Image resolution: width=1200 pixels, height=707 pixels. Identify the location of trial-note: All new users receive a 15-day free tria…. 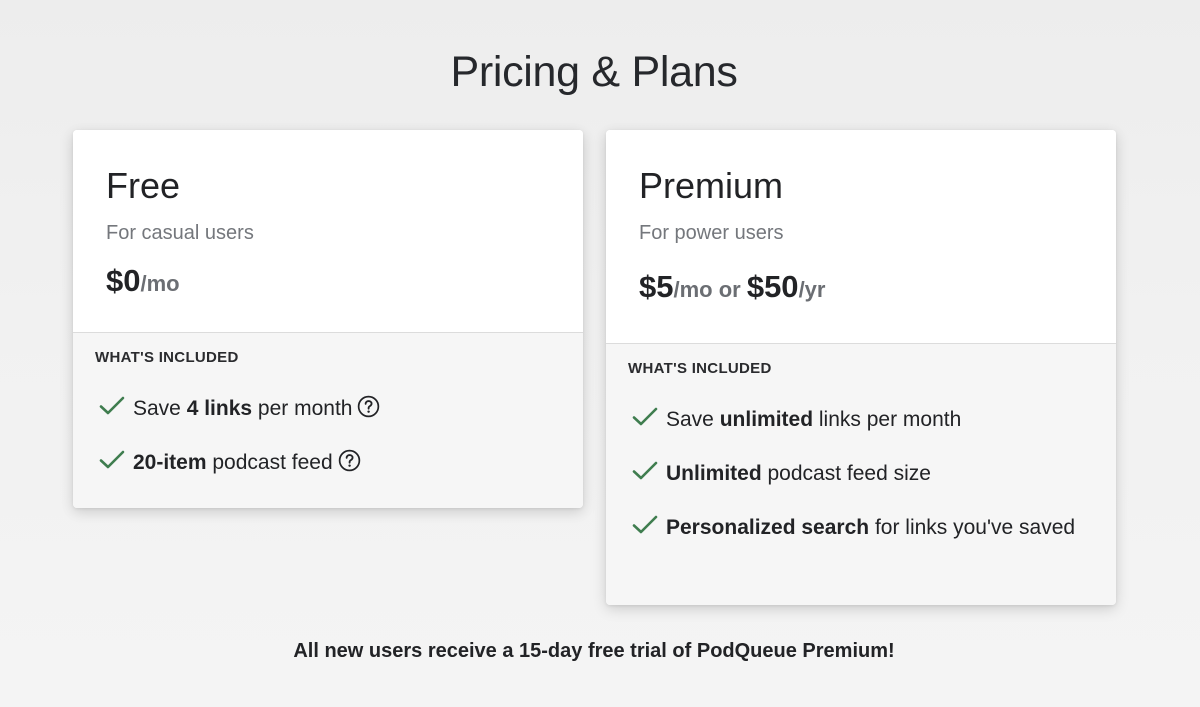
(594, 651).